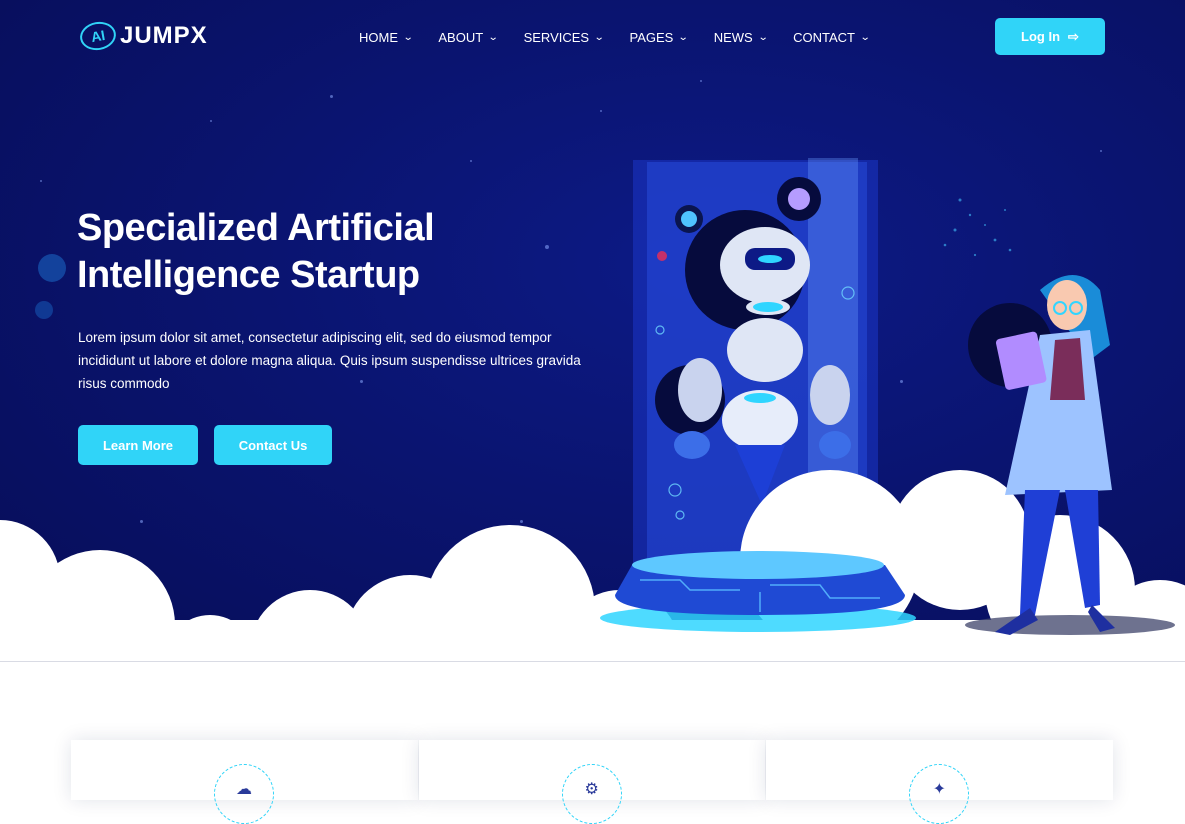 This screenshot has width=1185, height=824. Describe the element at coordinates (591, 794) in the screenshot. I see `robot-icon: ⚙` at that location.